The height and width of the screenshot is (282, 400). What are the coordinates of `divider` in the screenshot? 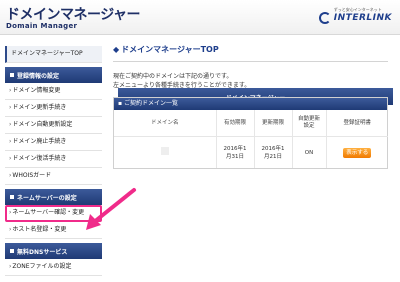 It's located at (250, 61).